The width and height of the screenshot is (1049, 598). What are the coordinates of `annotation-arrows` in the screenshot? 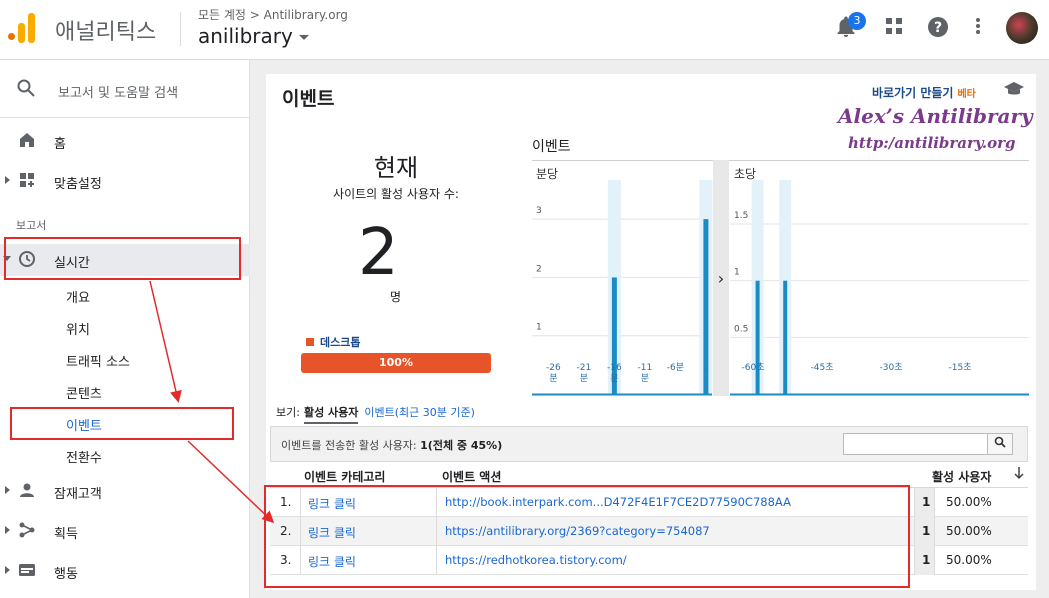 It's located at (212, 402).